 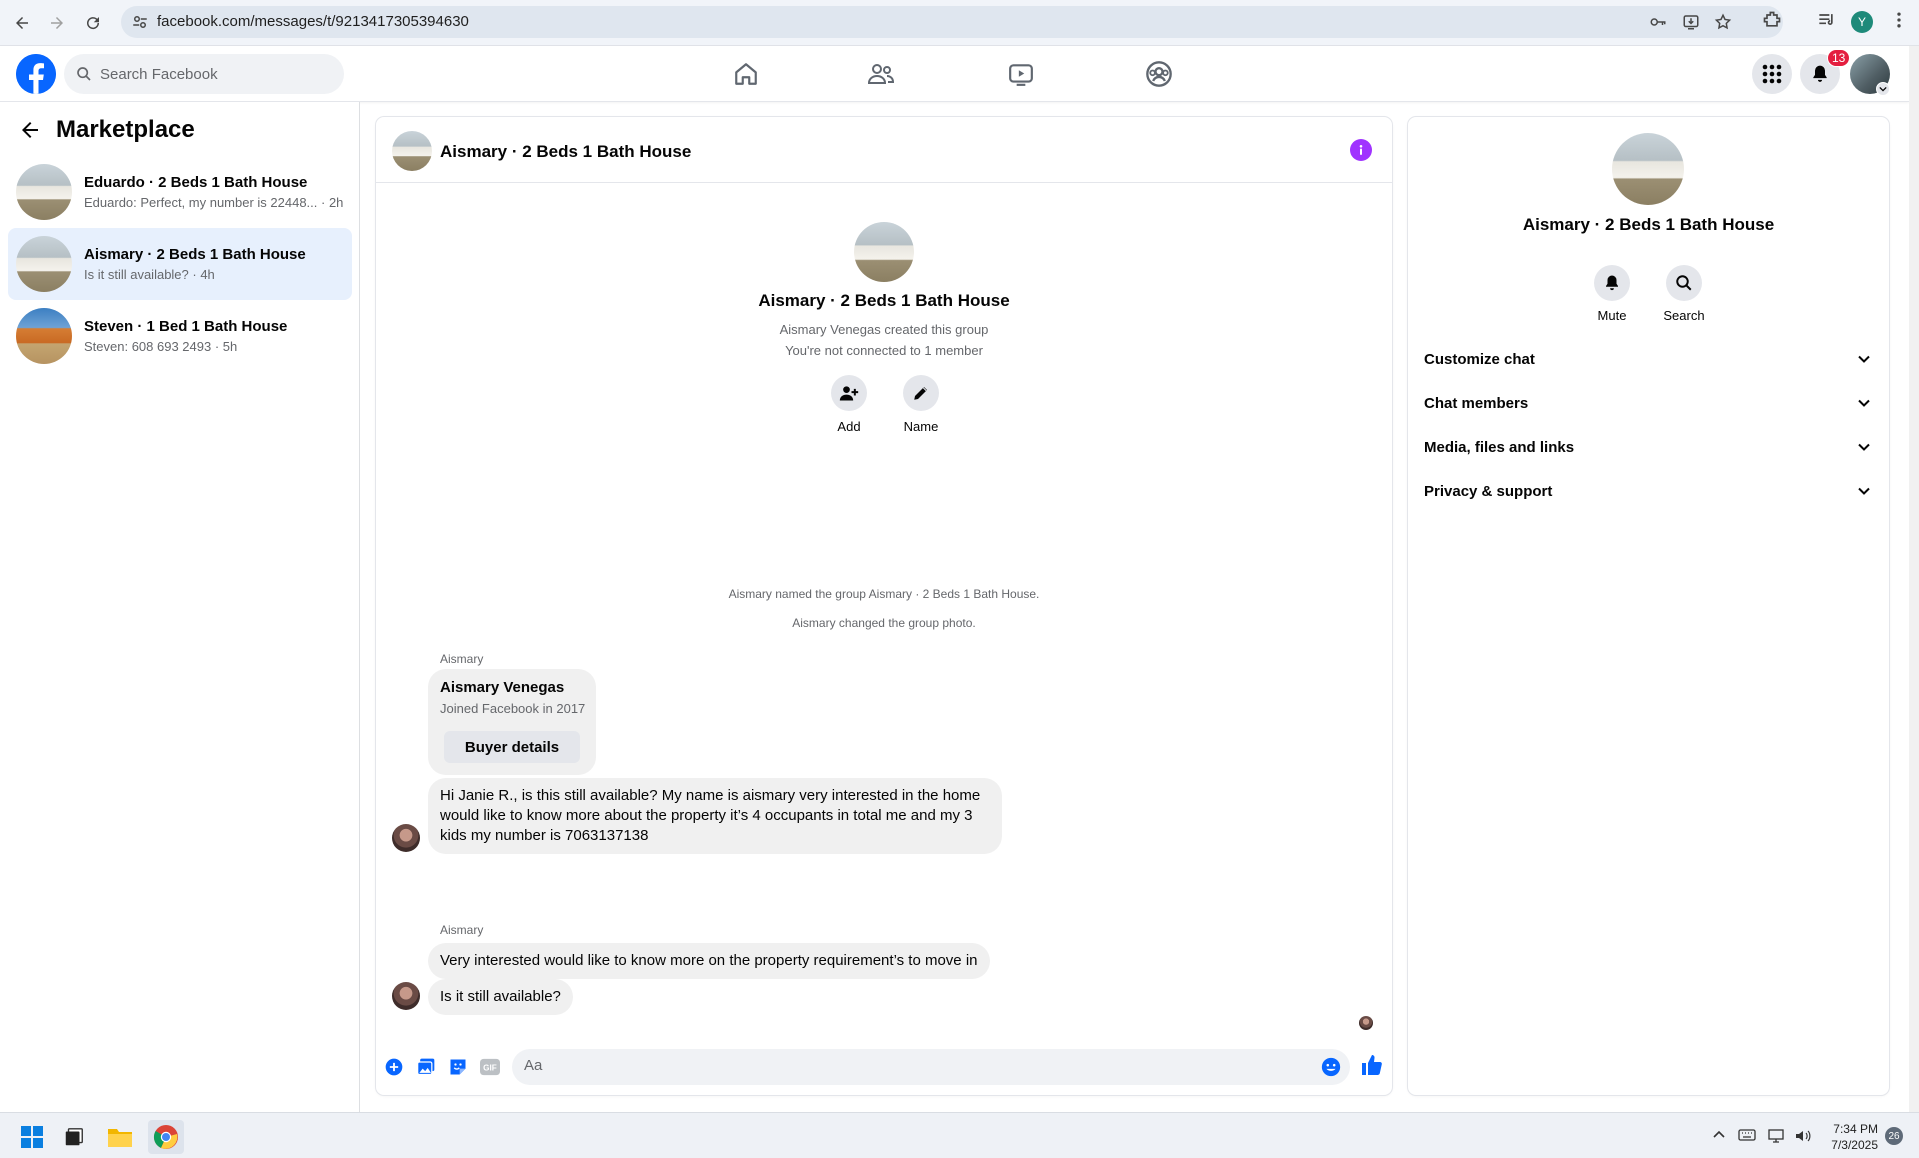 I want to click on nav-groups-tab, so click(x=1159, y=74).